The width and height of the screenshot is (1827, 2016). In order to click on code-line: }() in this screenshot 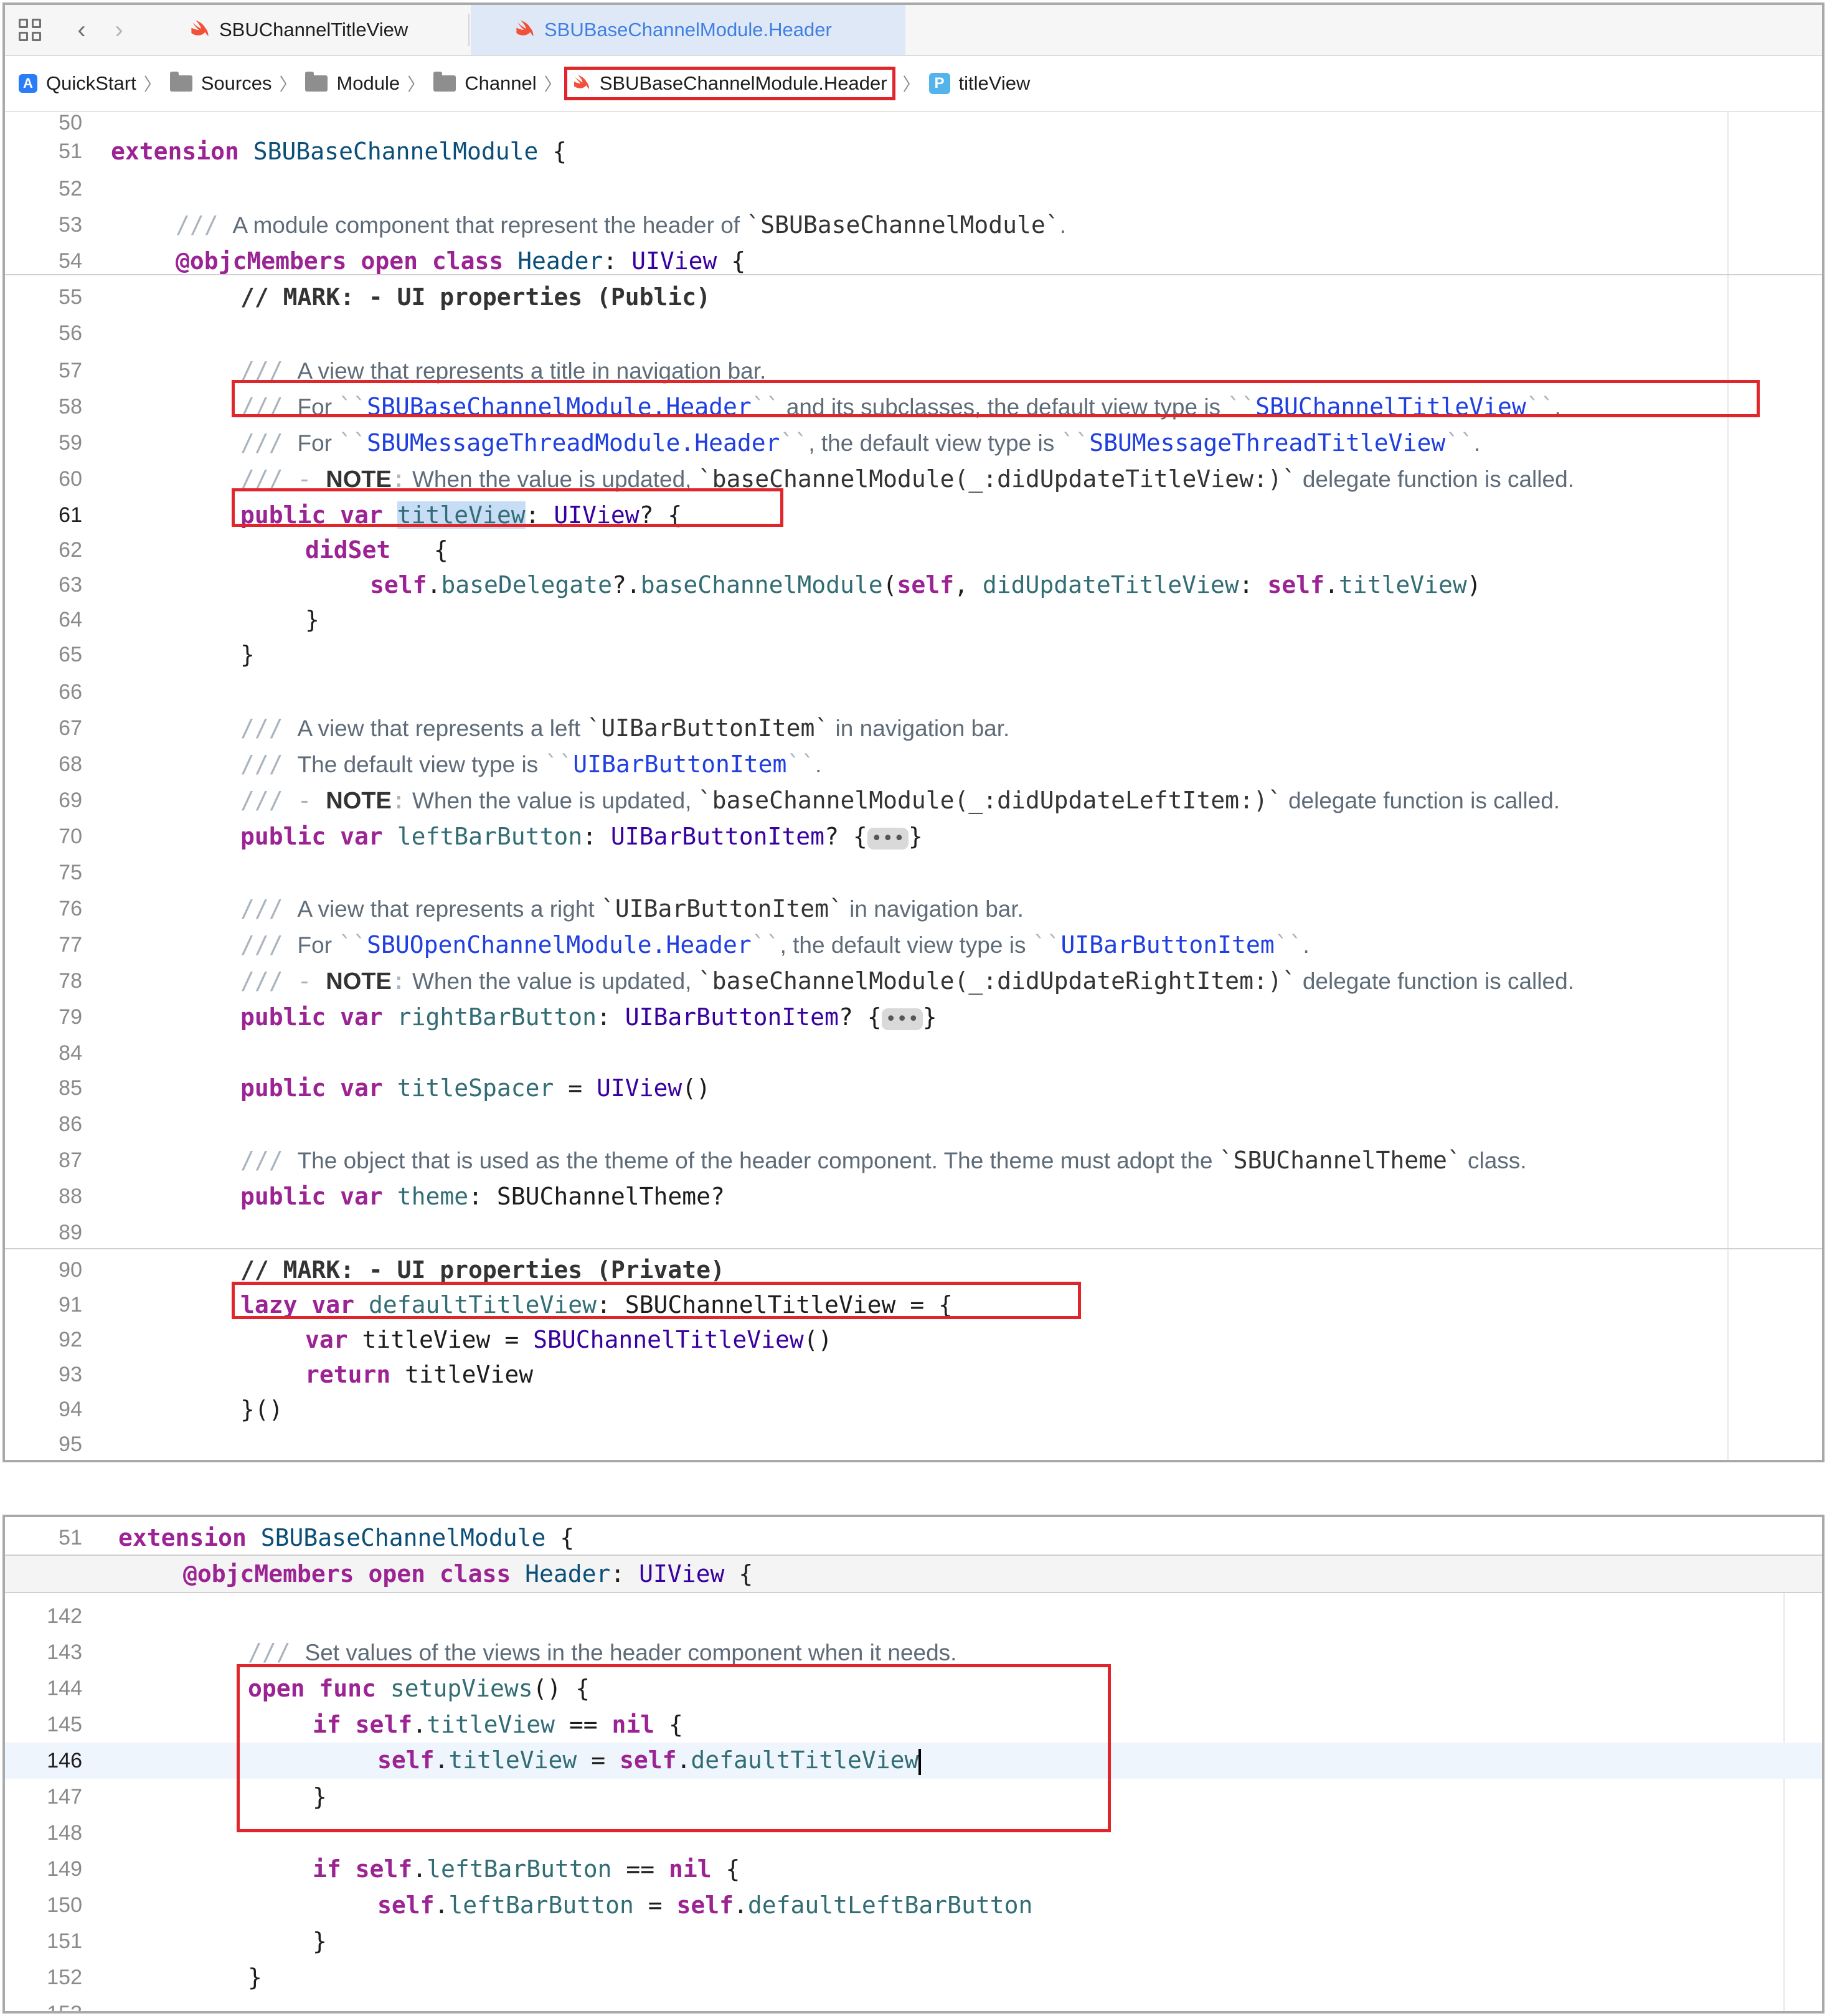, I will do `click(261, 1409)`.